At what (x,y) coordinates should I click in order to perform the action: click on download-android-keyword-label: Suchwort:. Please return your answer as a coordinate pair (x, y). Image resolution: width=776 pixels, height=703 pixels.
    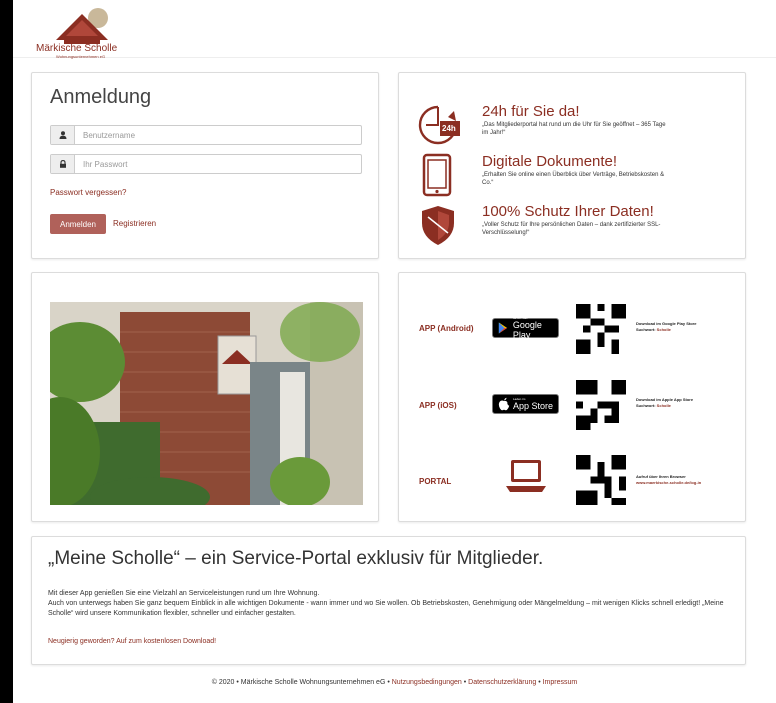
    Looking at the image, I should click on (646, 329).